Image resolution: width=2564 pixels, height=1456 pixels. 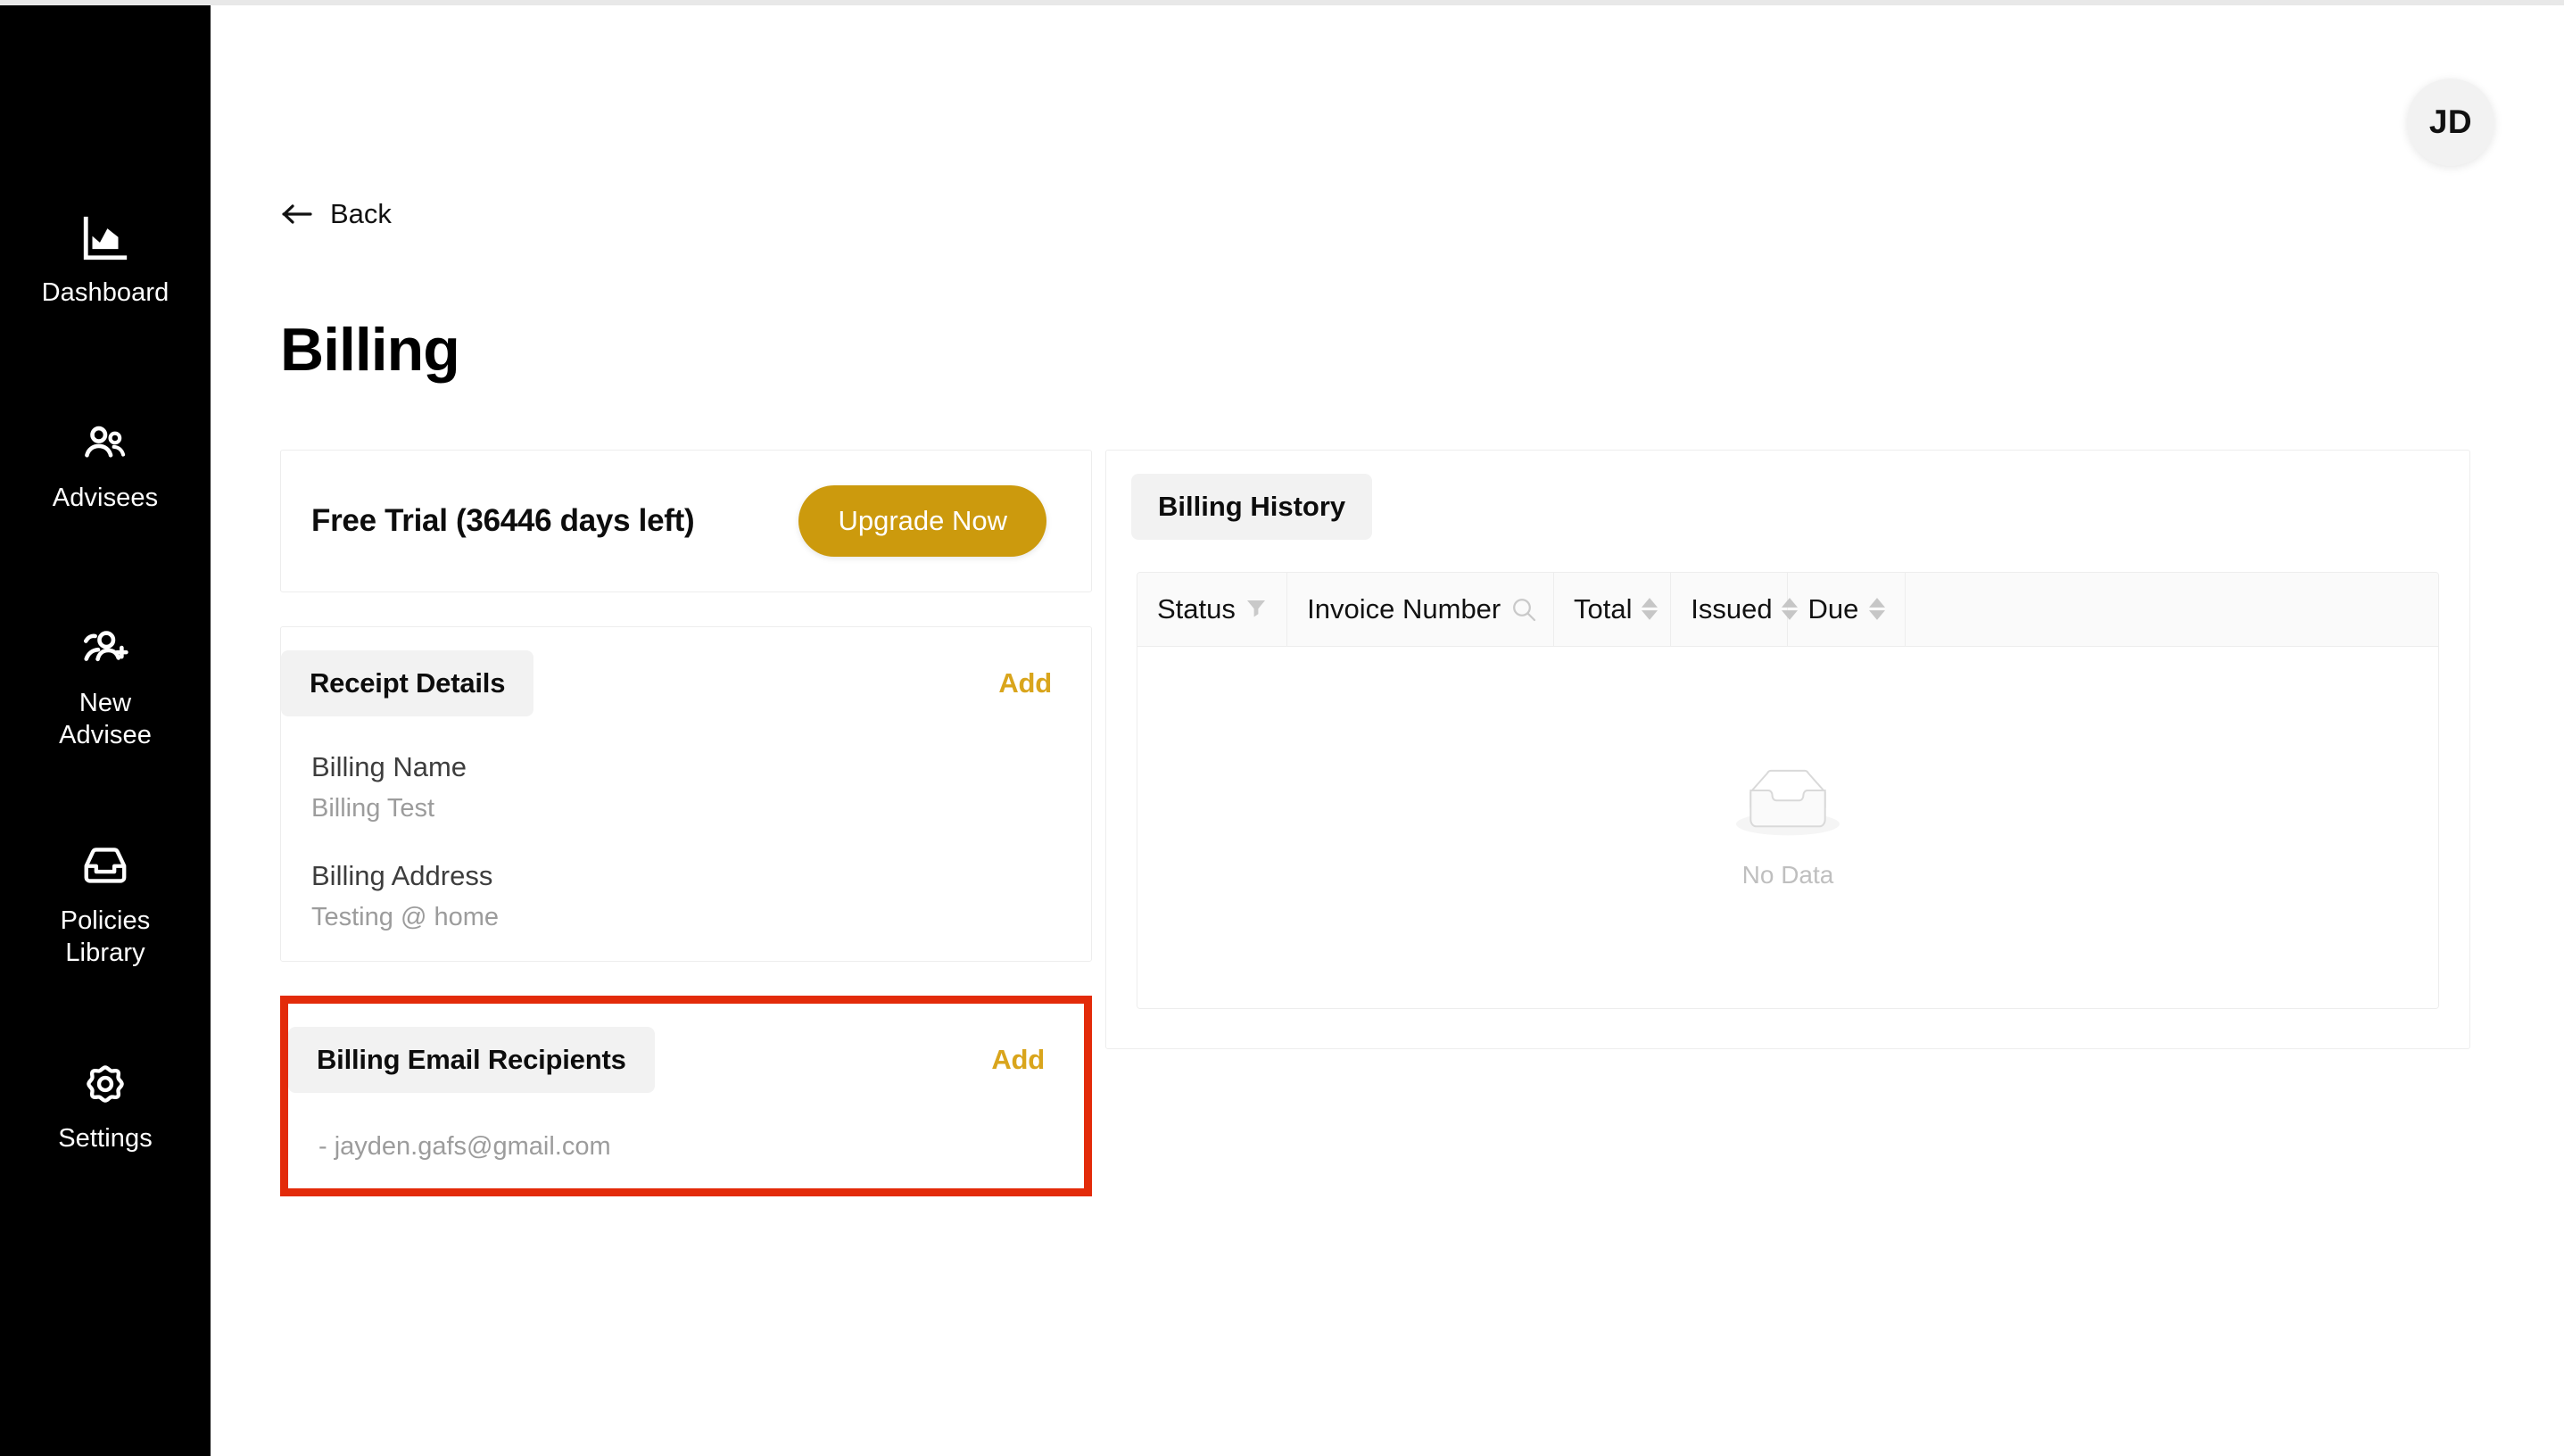 What do you see at coordinates (465, 1147) in the screenshot?
I see `list-item: - jayden.gafs@gmail.com` at bounding box center [465, 1147].